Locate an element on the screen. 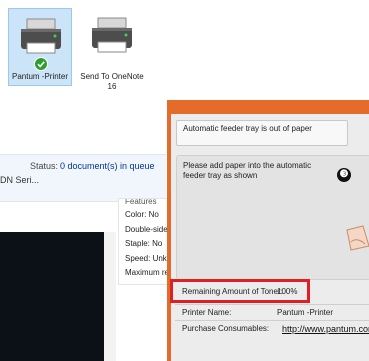  feature-item: Staple: No is located at coordinates (144, 243).